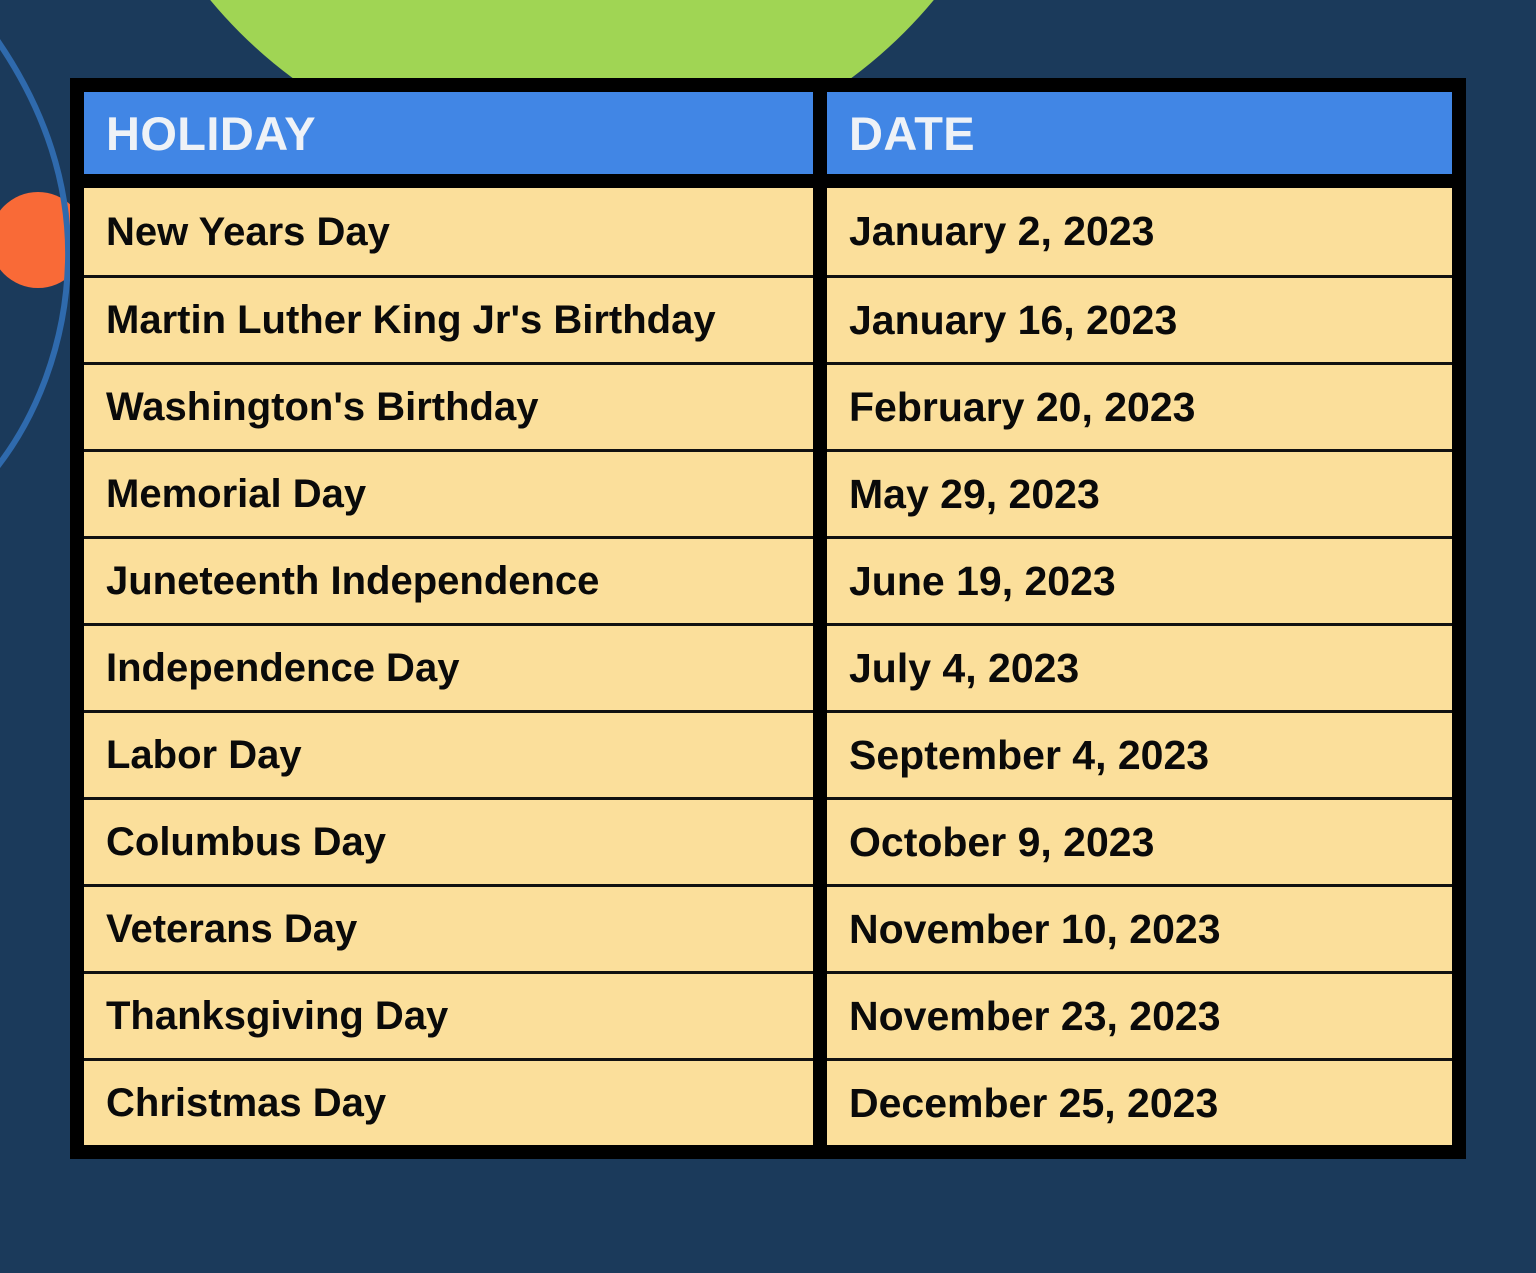  I want to click on holiday-date: October 9, 2023, so click(1002, 841).